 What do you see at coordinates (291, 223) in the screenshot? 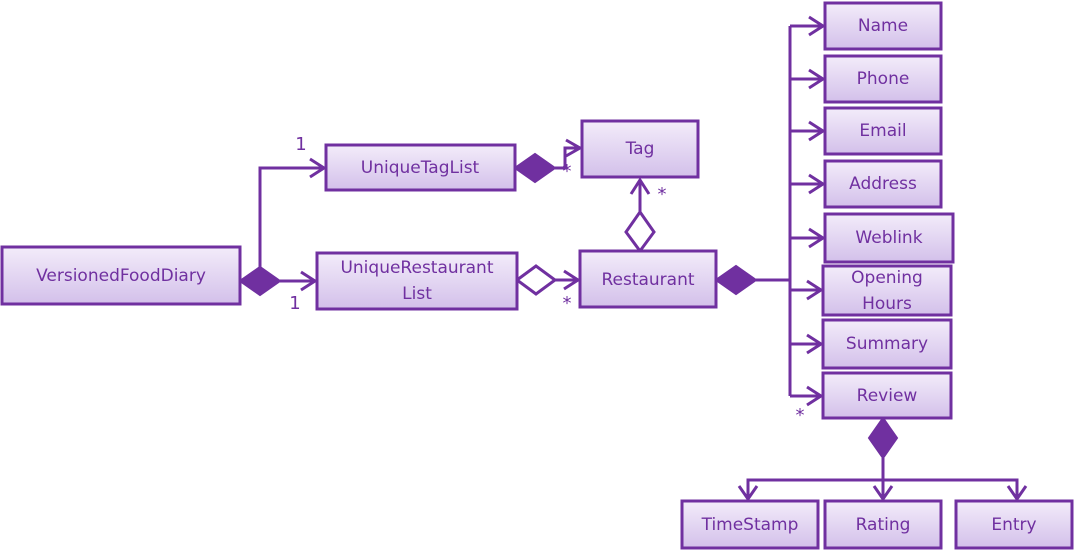
I see `vfd-taglist-line` at bounding box center [291, 223].